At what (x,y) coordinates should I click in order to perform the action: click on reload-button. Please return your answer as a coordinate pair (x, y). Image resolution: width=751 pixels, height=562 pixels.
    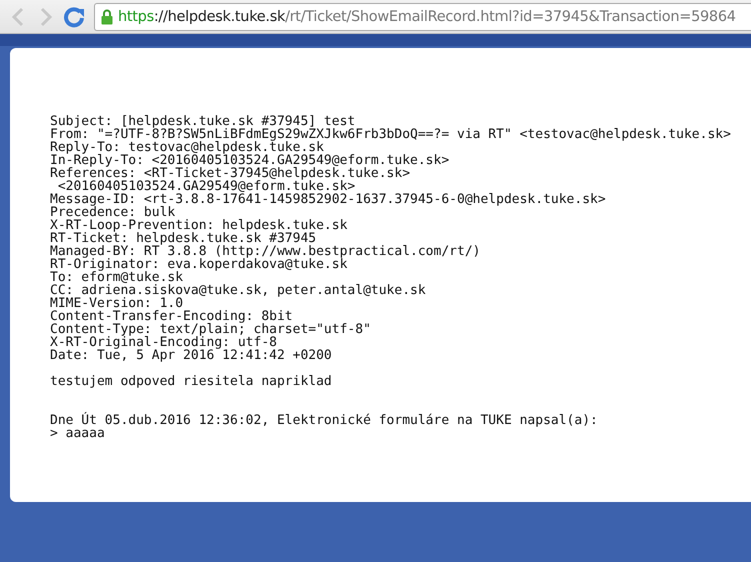
    Looking at the image, I should click on (74, 16).